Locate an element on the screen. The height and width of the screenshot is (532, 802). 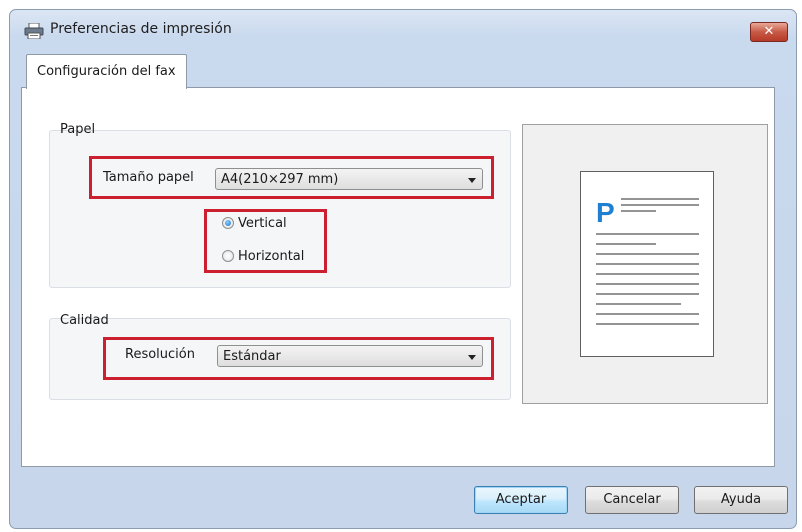
orientation-highlight is located at coordinates (265, 241).